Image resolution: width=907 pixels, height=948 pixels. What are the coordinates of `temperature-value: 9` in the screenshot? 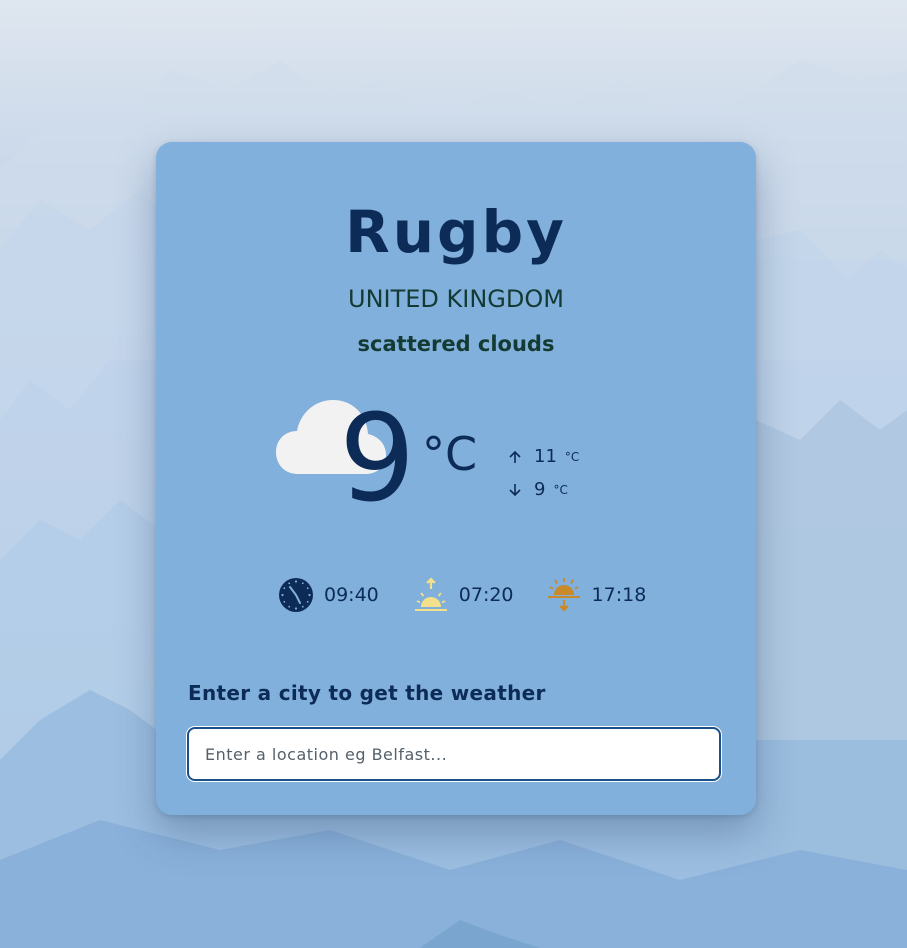 It's located at (377, 459).